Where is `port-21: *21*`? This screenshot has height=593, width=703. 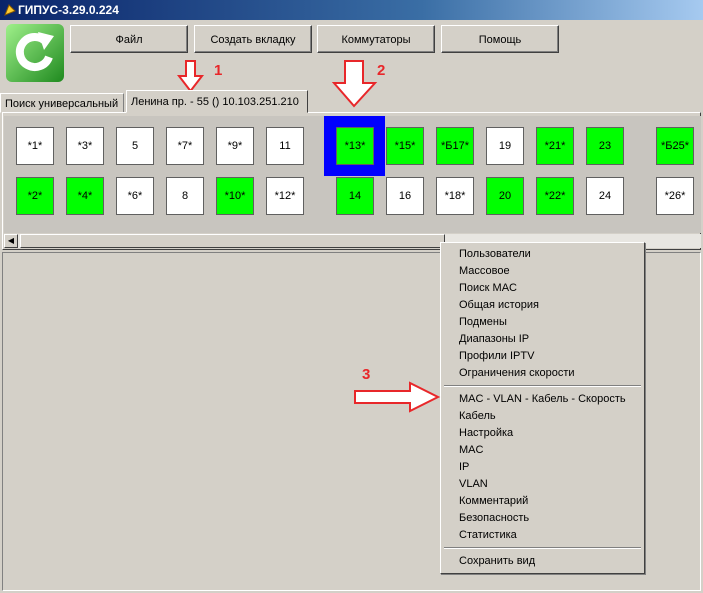 port-21: *21* is located at coordinates (555, 146).